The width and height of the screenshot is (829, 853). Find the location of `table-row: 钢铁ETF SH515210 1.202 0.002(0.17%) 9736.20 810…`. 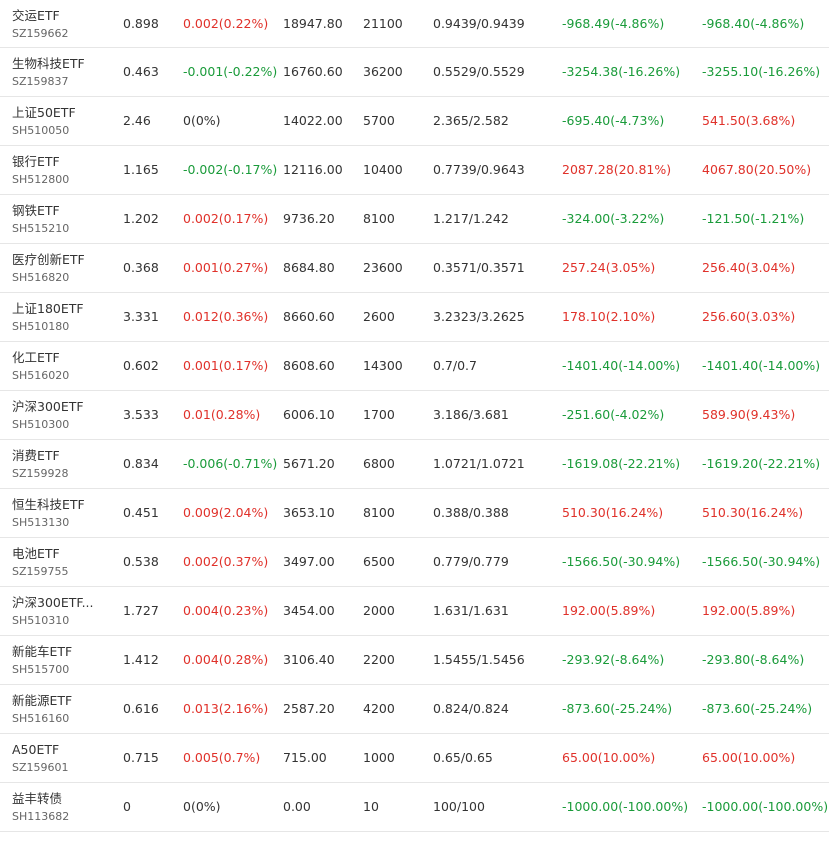

table-row: 钢铁ETF SH515210 1.202 0.002(0.17%) 9736.20 810… is located at coordinates (414, 219).